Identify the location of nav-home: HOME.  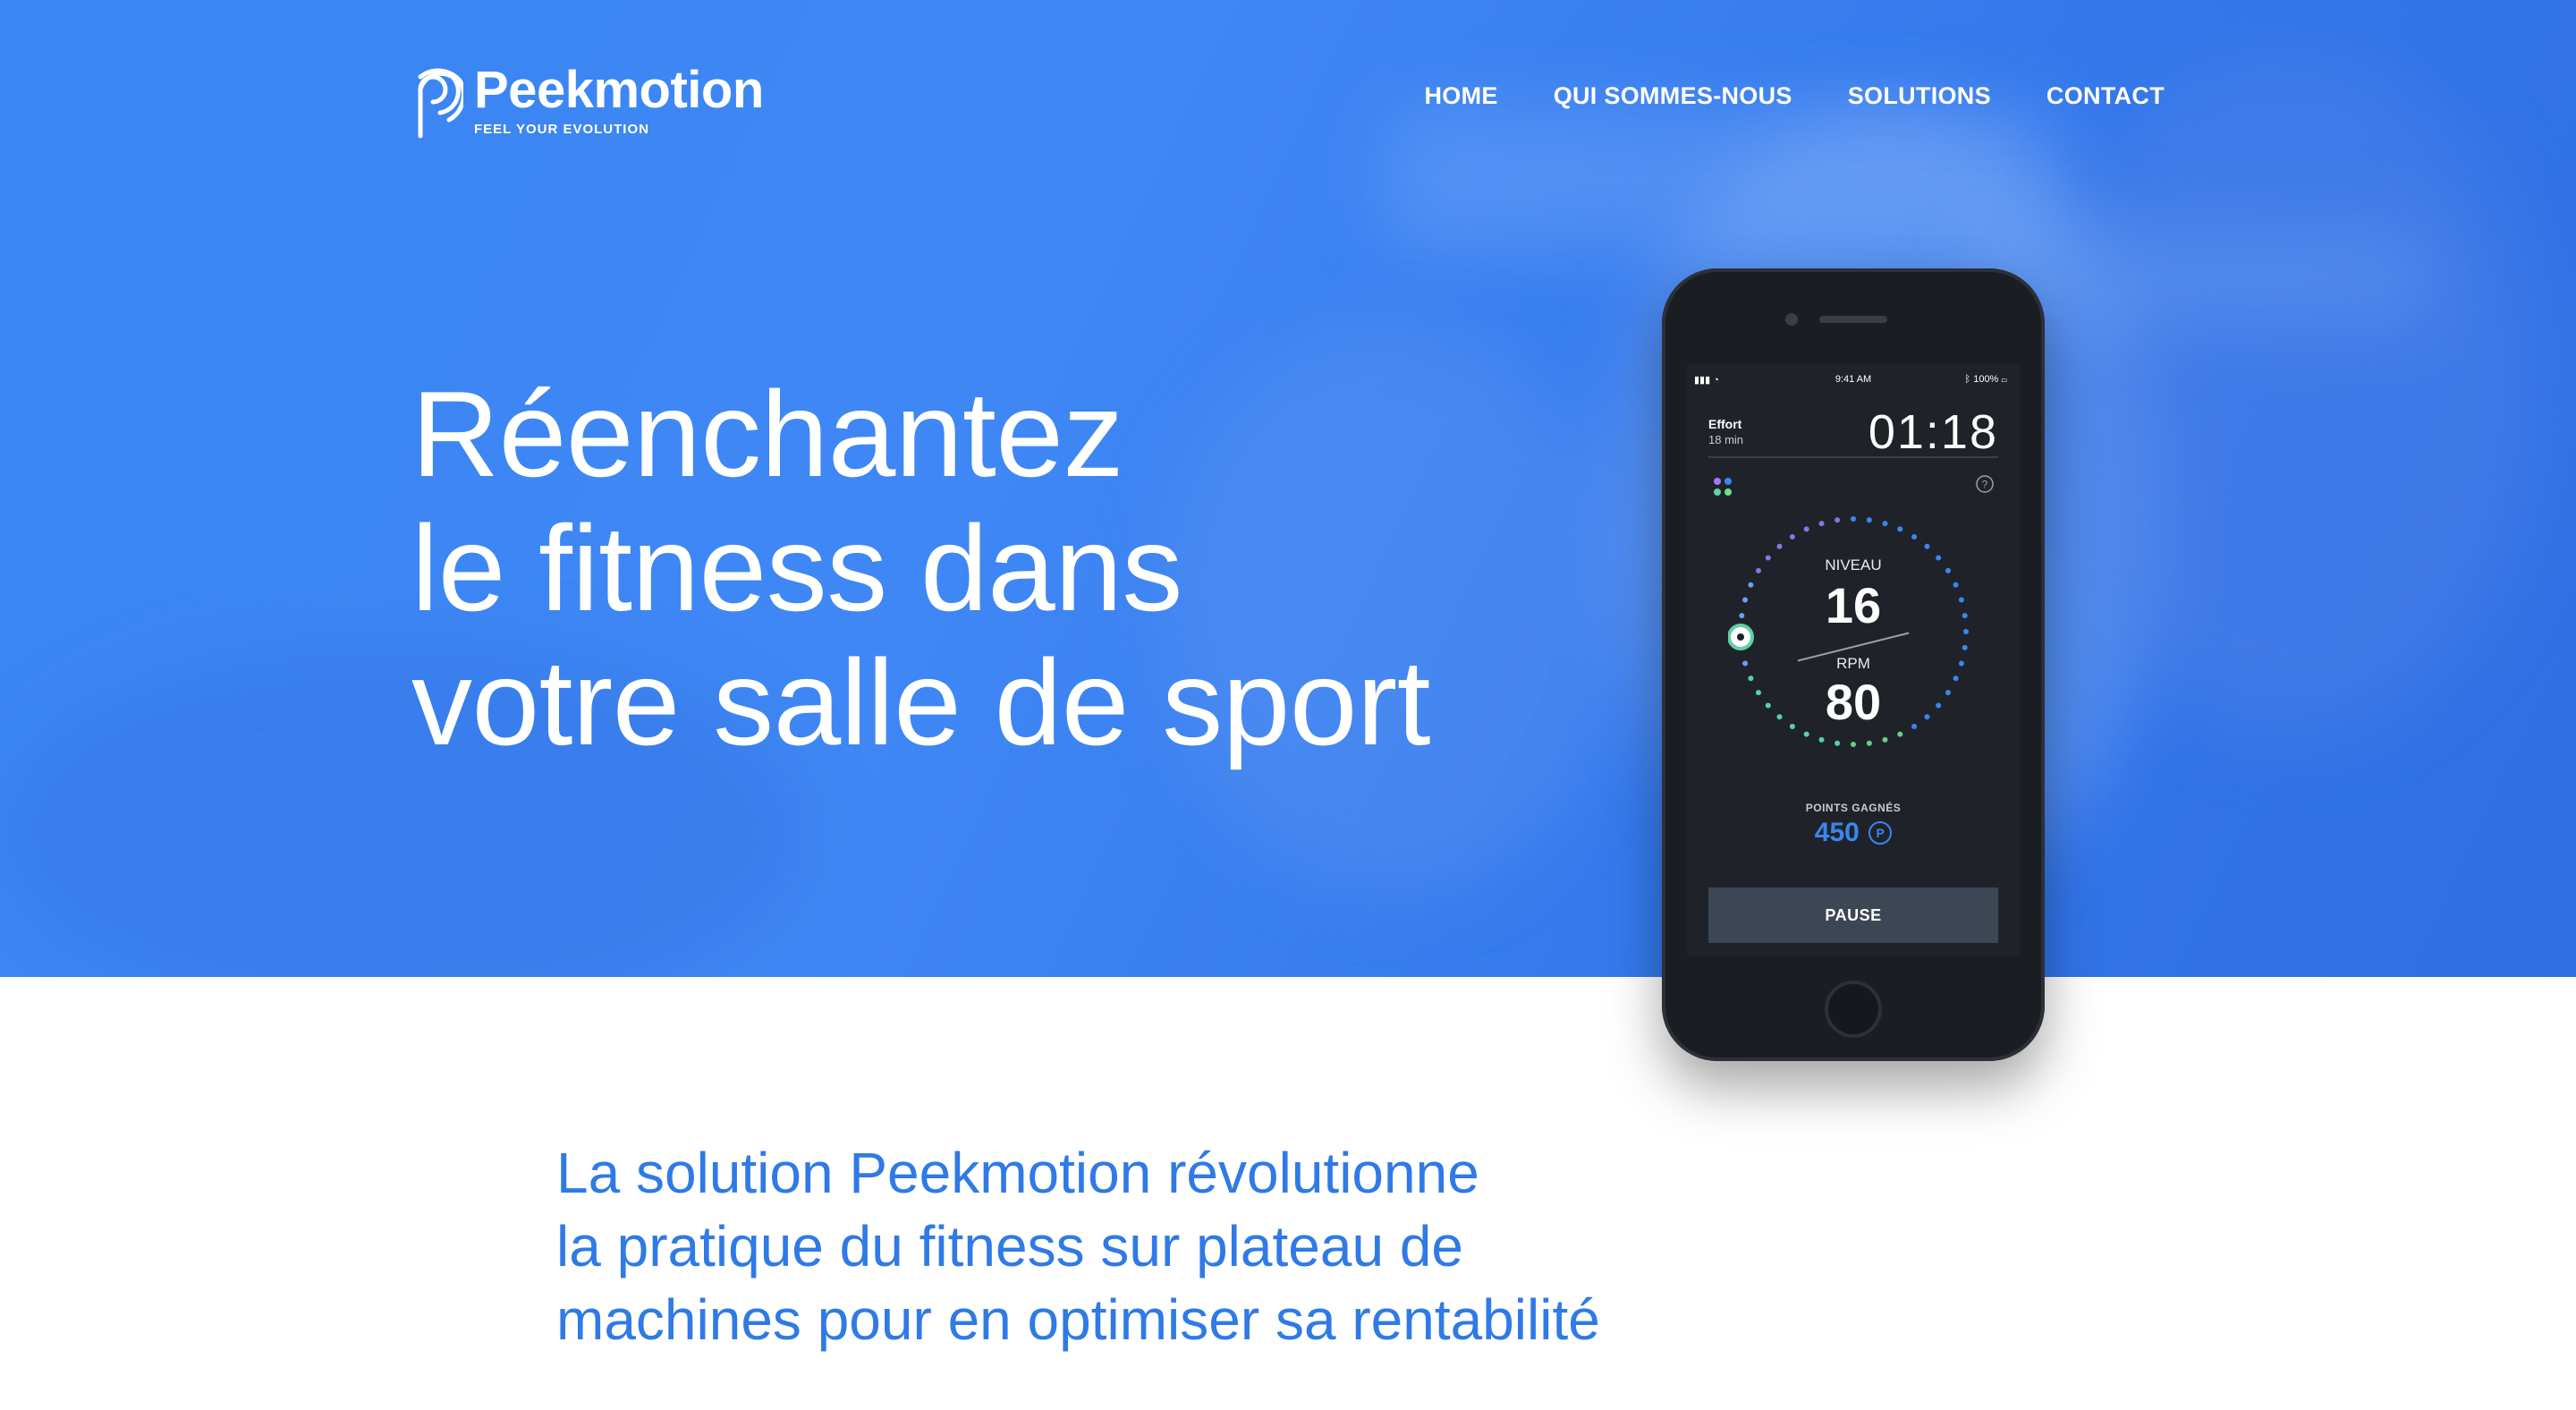
(1460, 96).